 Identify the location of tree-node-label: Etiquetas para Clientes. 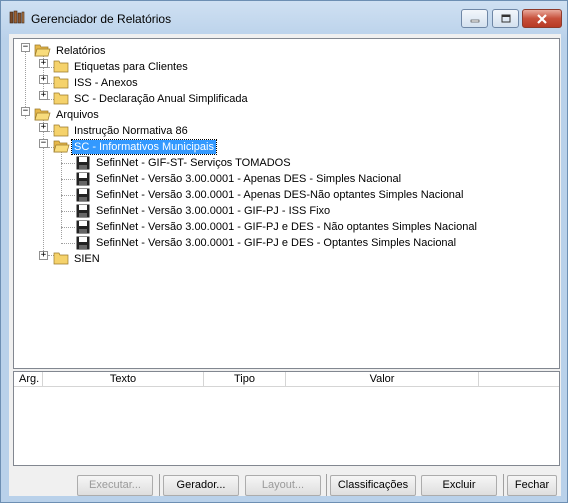
(131, 67).